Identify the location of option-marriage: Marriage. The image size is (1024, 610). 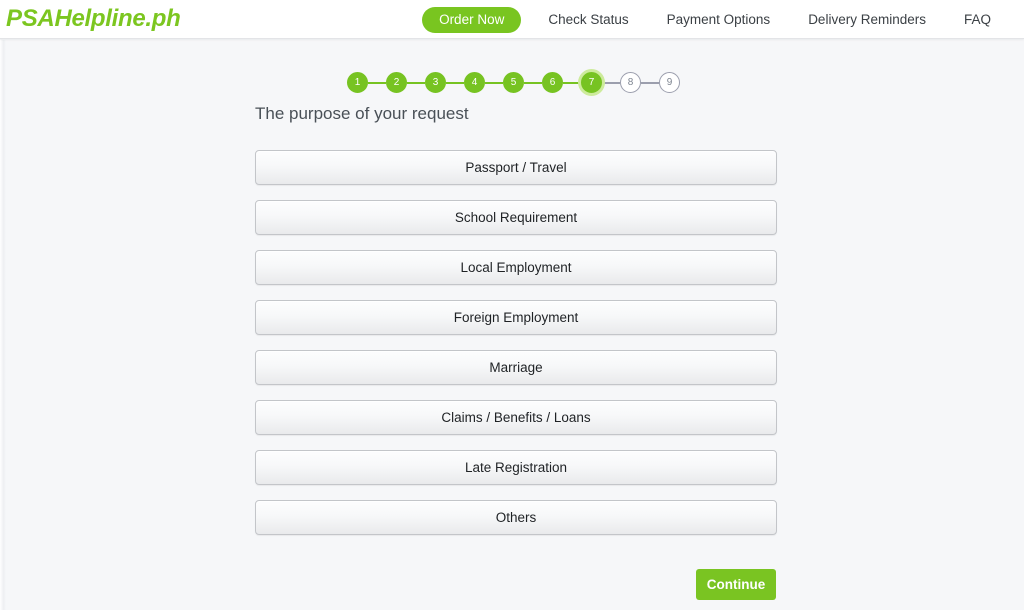
(516, 367).